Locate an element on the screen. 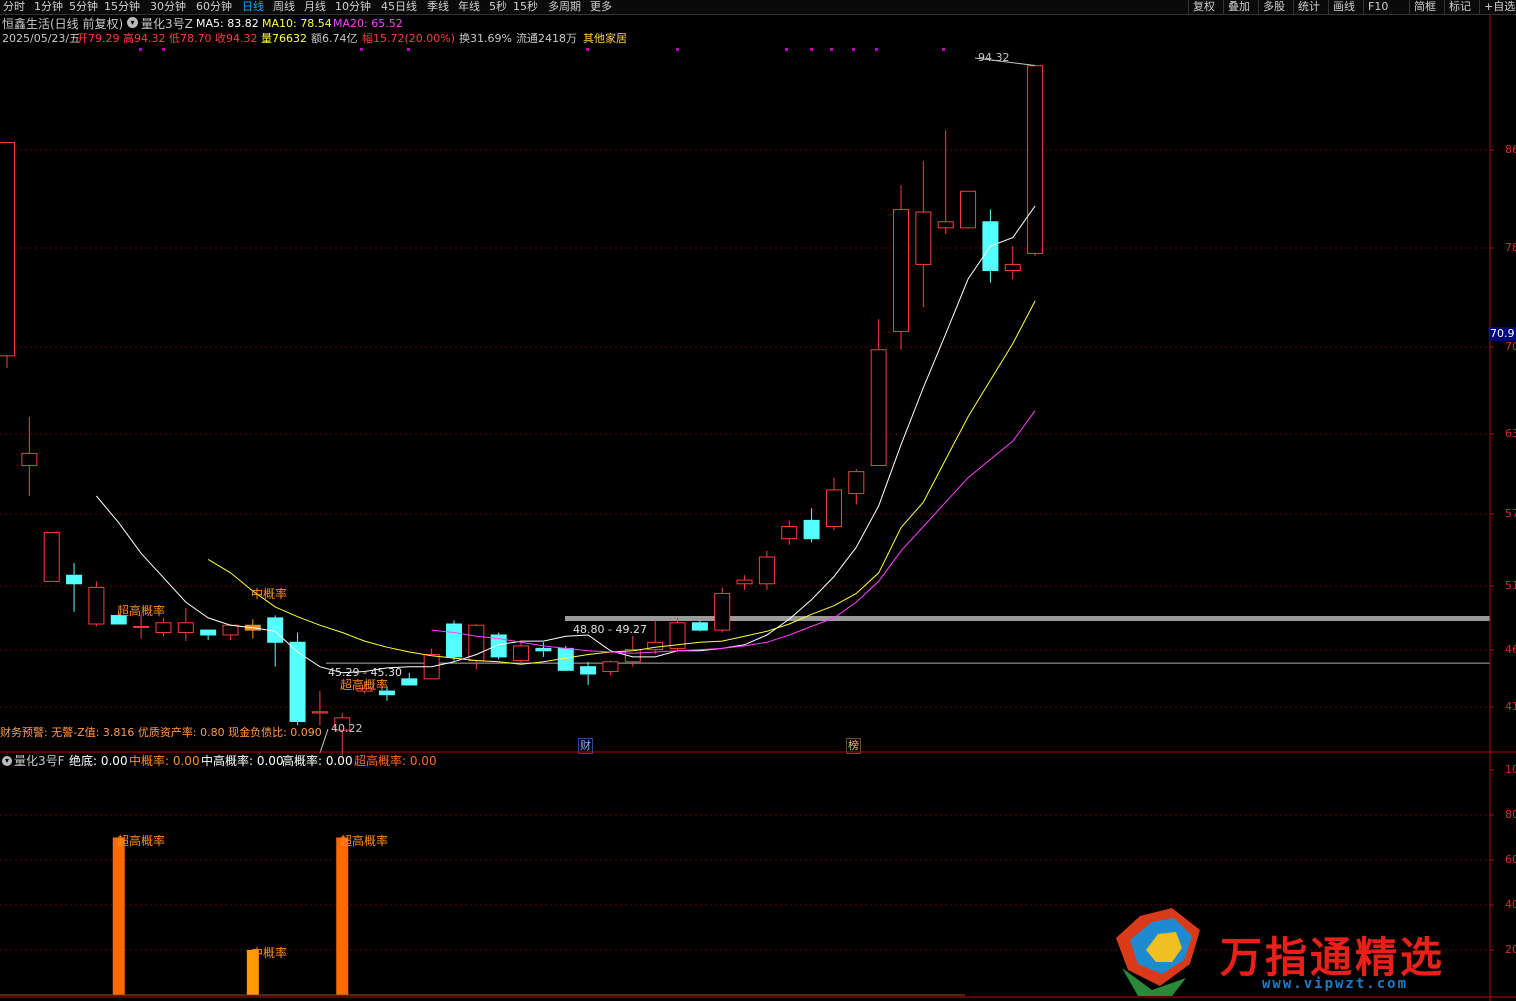  sub-indicator-name: 量化3号F is located at coordinates (39, 761).